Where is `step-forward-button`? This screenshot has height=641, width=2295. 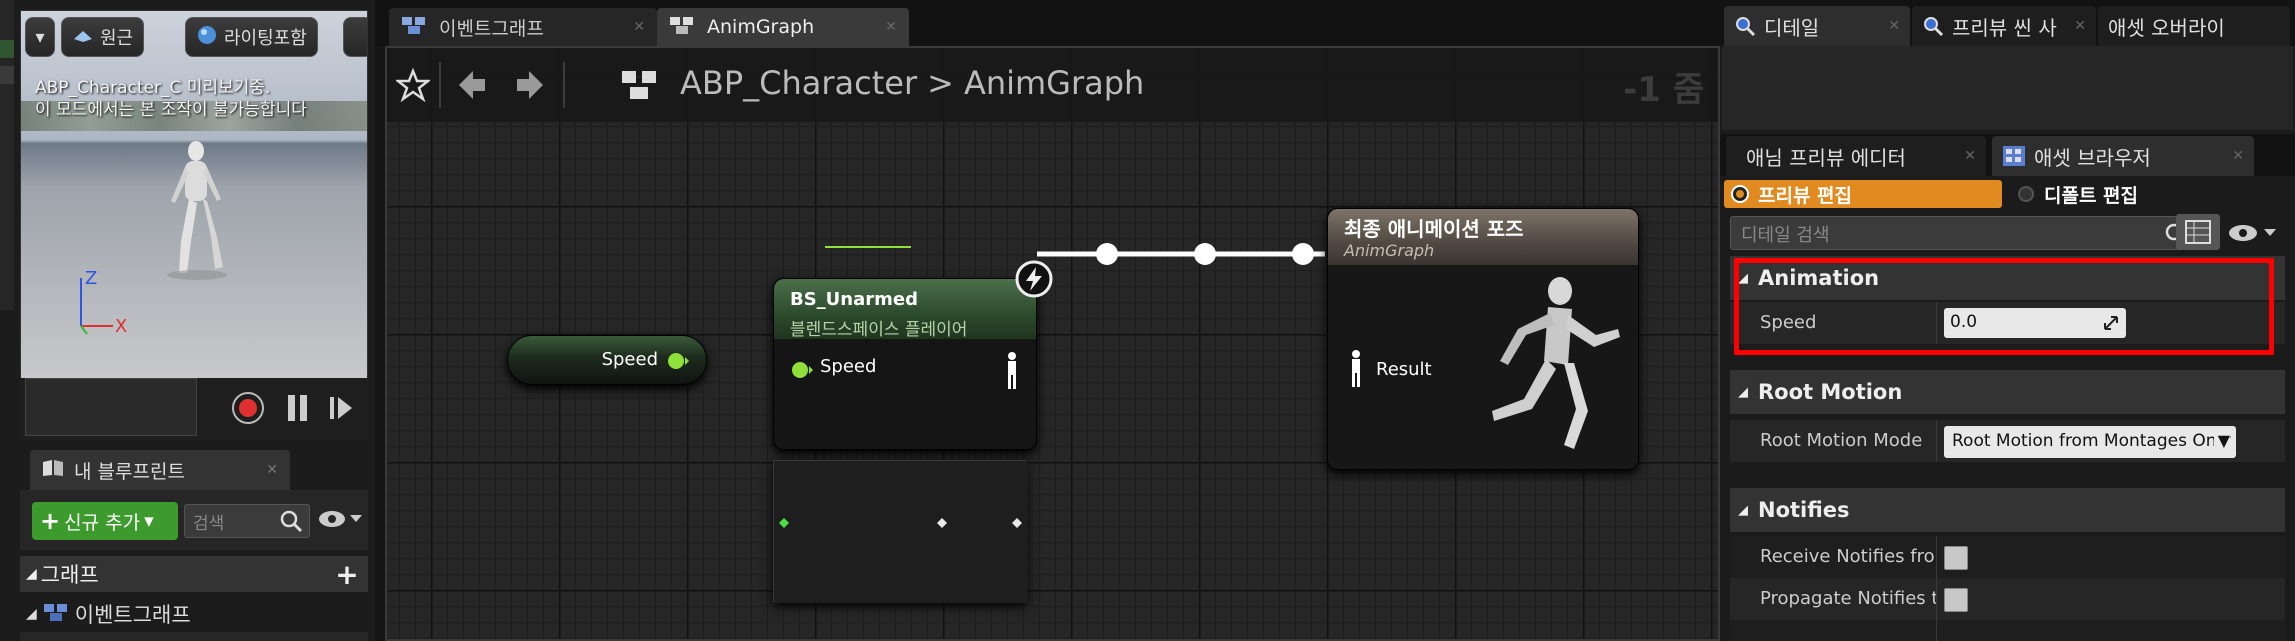 step-forward-button is located at coordinates (342, 408).